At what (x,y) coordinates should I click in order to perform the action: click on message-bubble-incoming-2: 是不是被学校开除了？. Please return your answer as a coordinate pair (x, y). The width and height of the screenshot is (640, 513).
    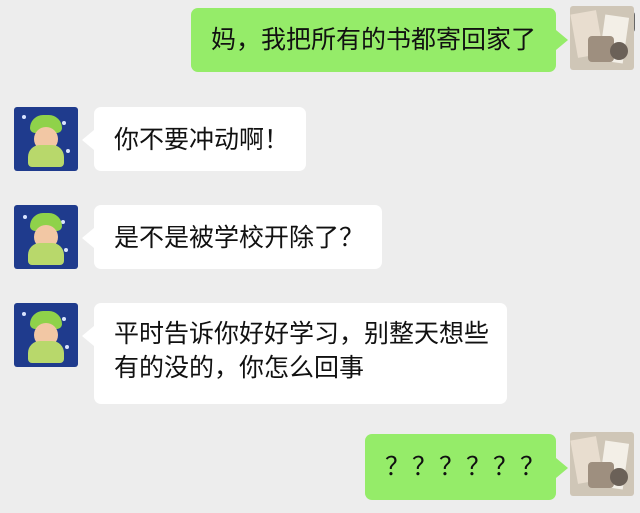
    Looking at the image, I should click on (238, 237).